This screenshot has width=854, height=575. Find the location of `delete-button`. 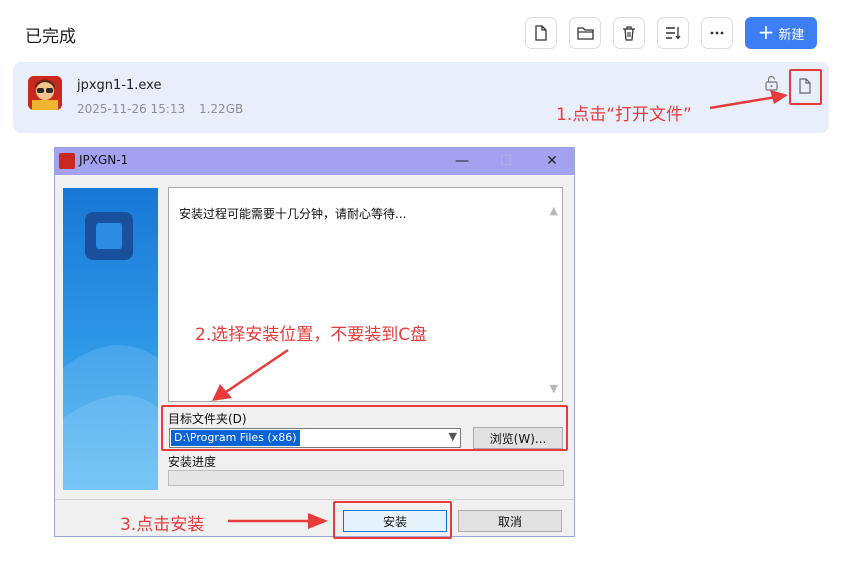

delete-button is located at coordinates (629, 33).